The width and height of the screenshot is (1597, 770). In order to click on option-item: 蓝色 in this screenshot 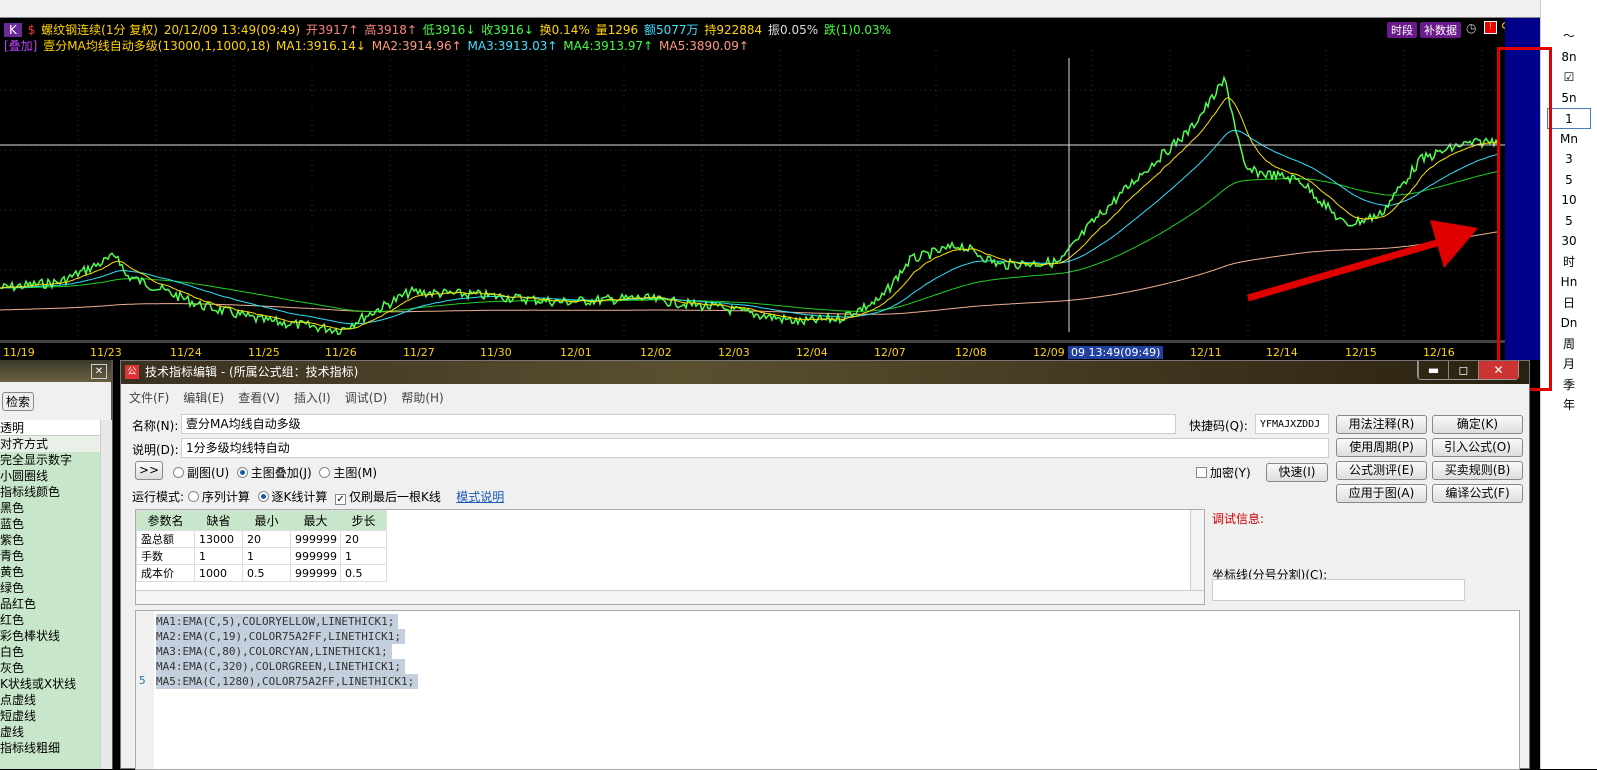, I will do `click(50, 524)`.